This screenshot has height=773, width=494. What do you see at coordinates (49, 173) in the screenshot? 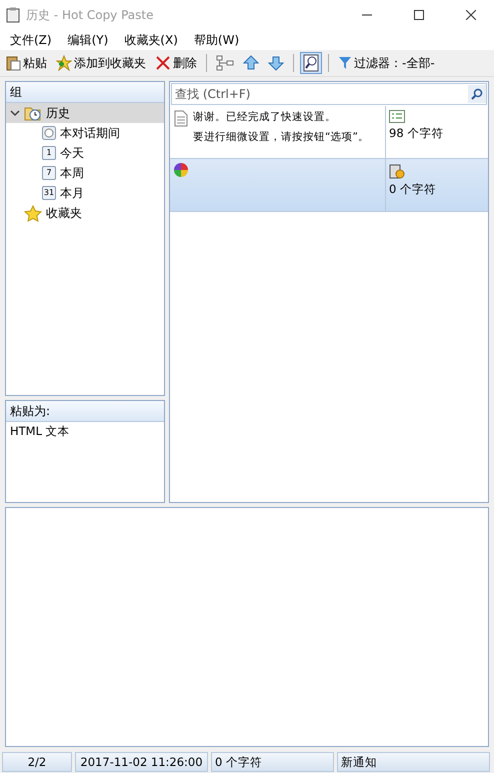
I see `calendar-icon: 7` at bounding box center [49, 173].